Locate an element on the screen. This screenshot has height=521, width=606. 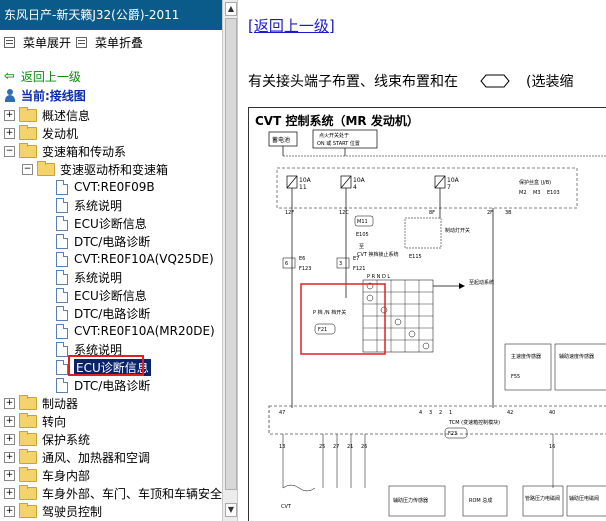
pn-switch-highlight is located at coordinates (343, 319).